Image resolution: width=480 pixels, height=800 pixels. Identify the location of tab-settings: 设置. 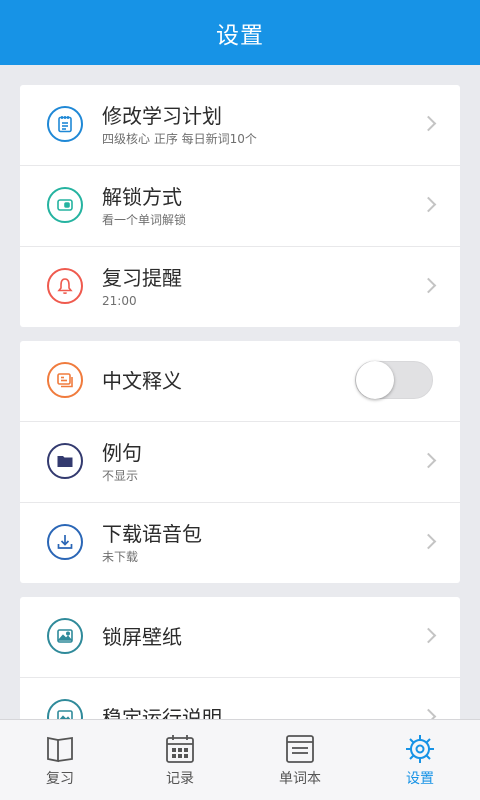
(420, 760).